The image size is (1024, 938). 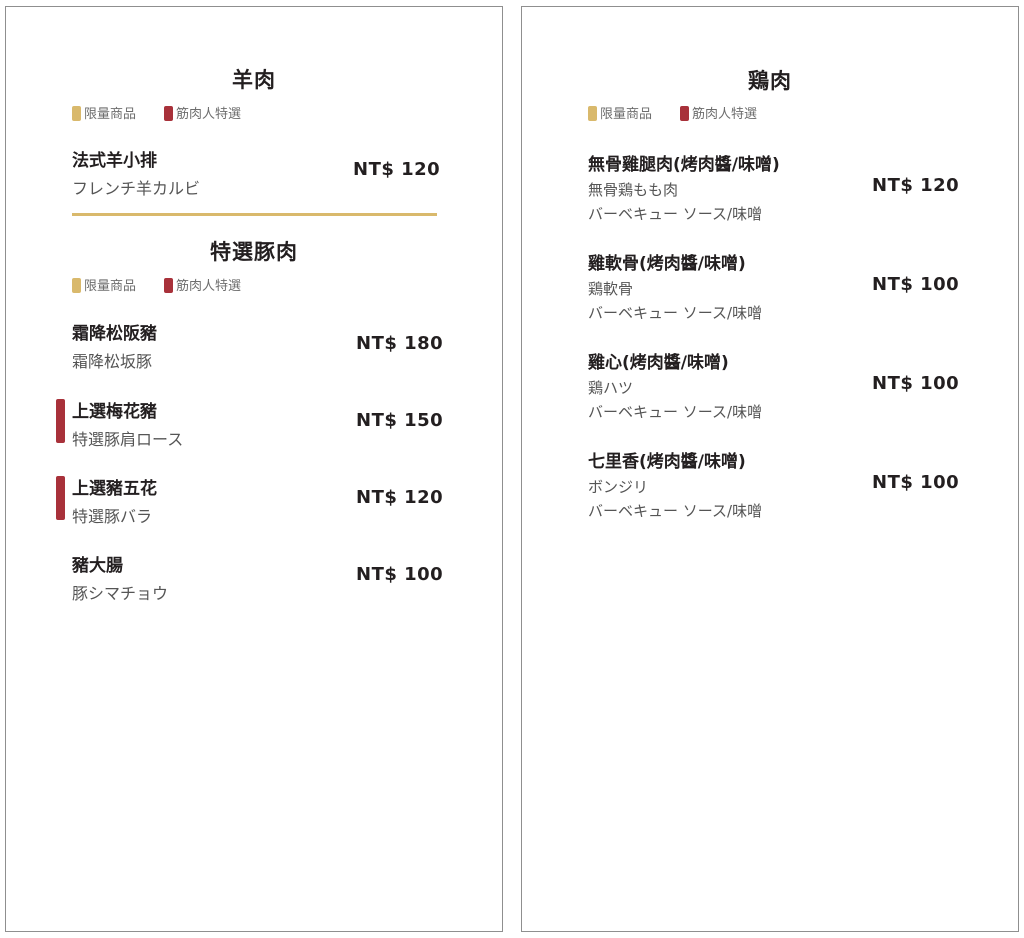 I want to click on item-subname: 無骨鶏もも肉, so click(x=633, y=190).